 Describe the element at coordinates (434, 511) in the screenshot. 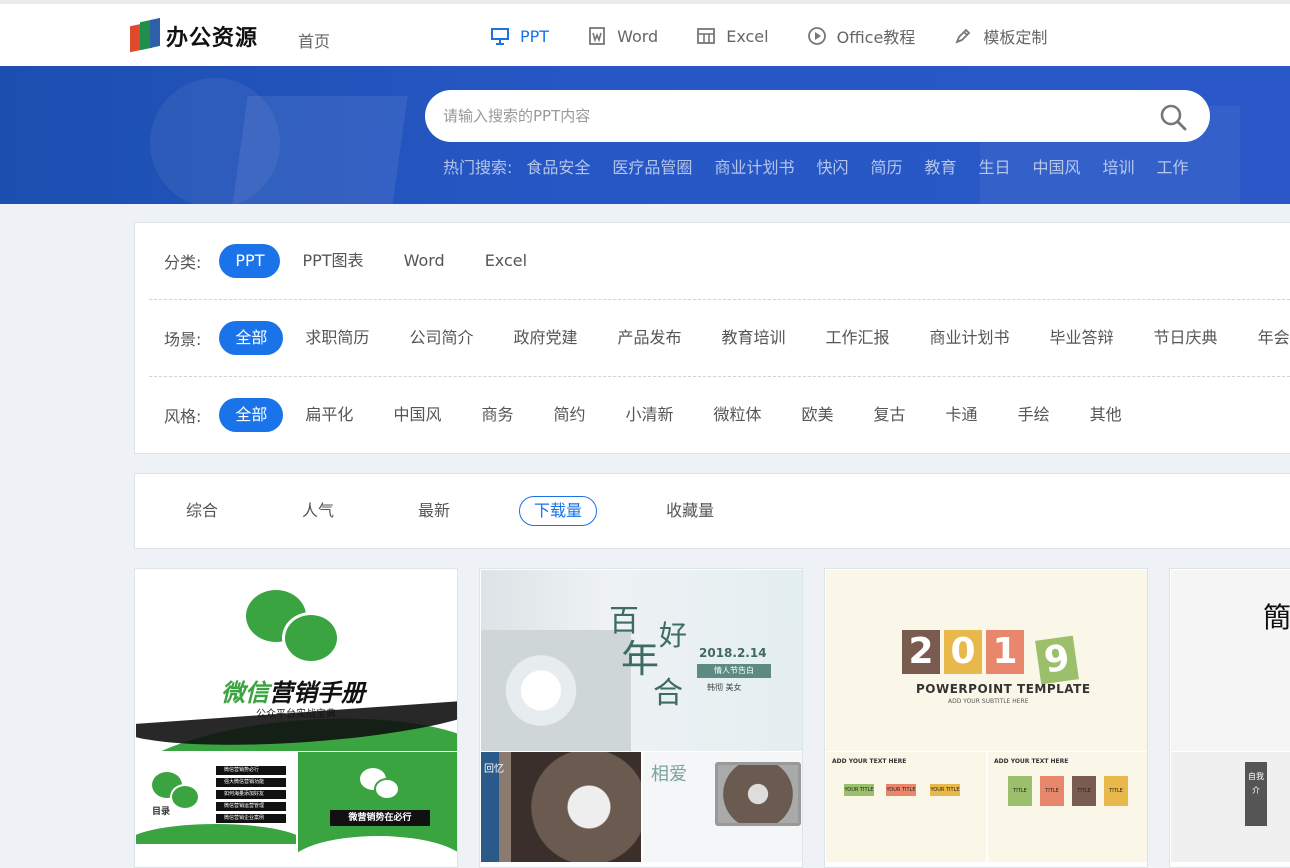

I see `sort-newest: 最新` at that location.